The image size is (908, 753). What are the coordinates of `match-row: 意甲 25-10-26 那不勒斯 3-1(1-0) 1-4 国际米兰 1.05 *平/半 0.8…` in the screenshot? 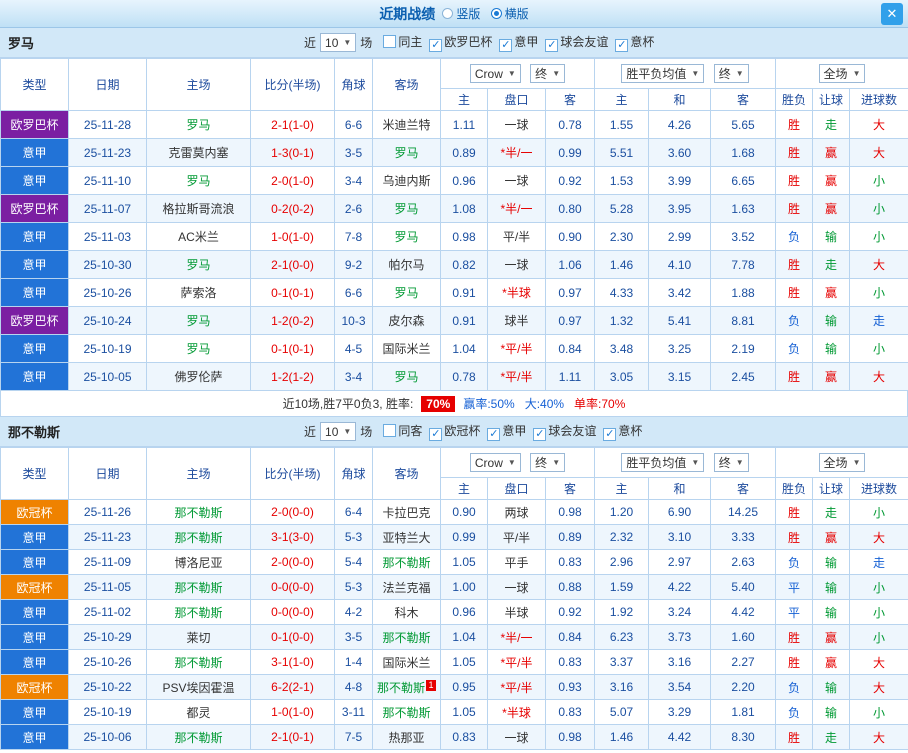 It's located at (454, 662).